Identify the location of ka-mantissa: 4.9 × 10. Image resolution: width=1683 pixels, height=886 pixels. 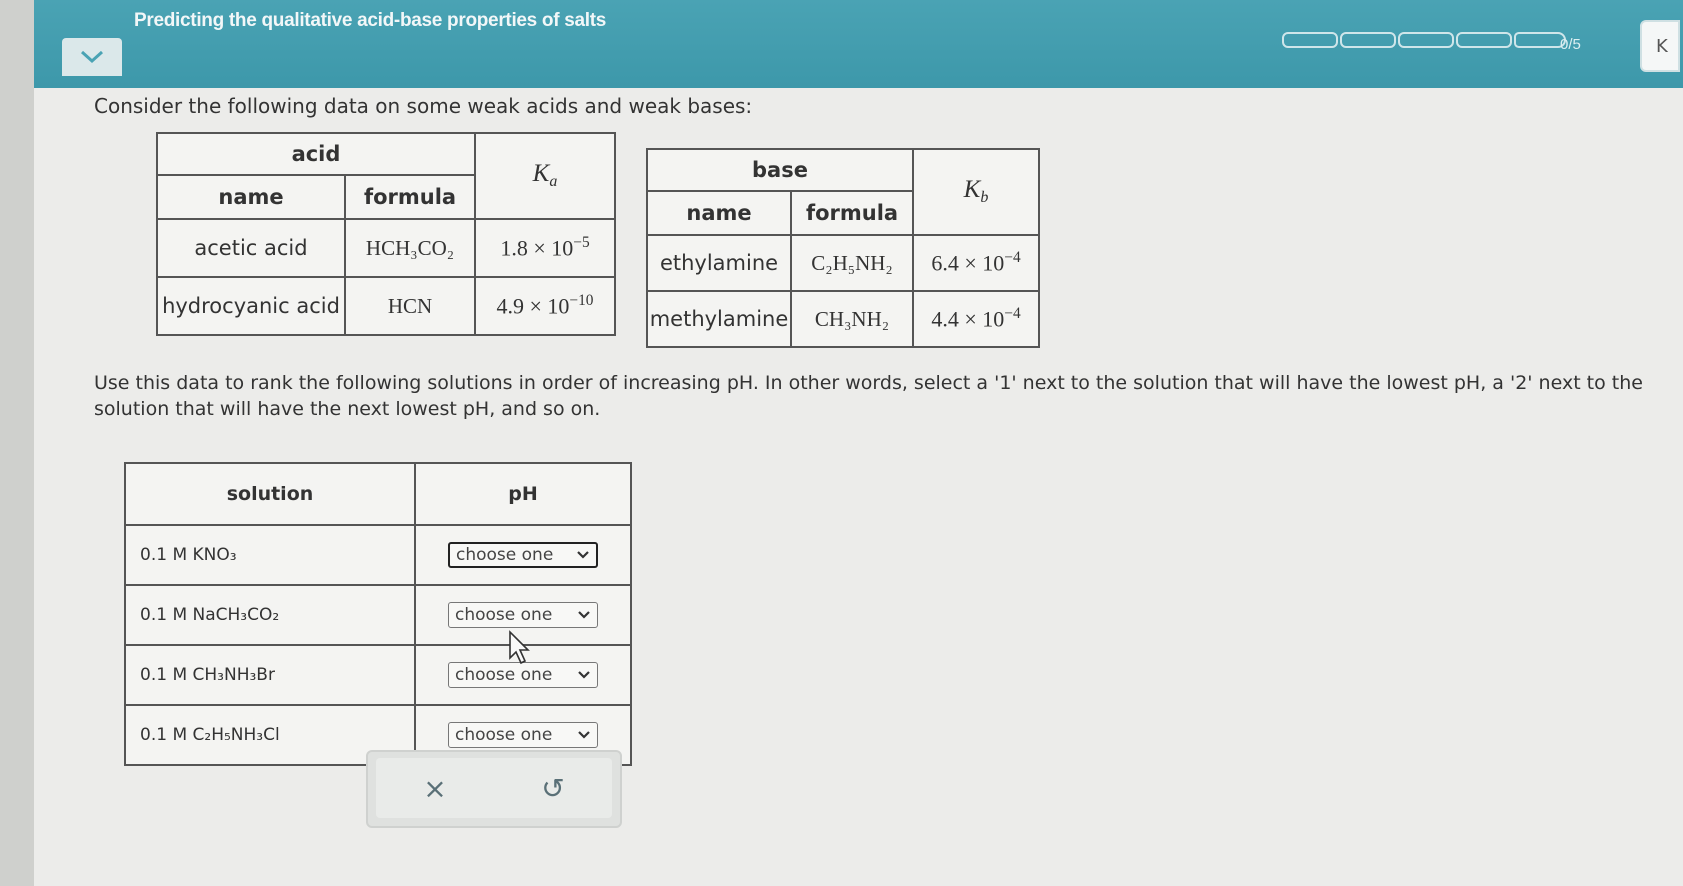
(533, 306).